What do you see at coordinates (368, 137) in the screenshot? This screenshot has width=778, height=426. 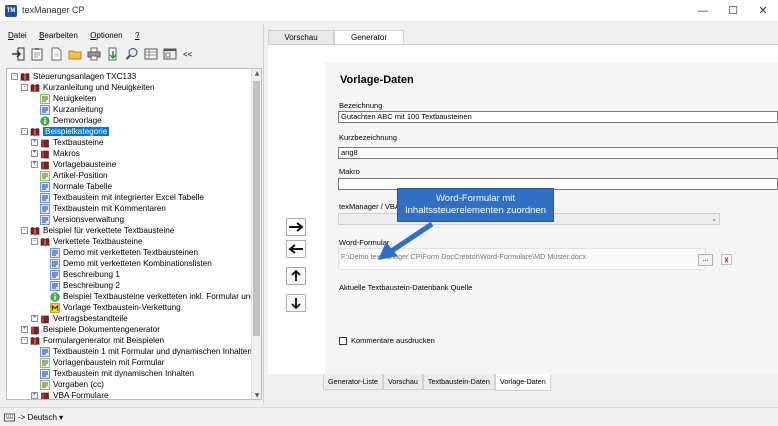 I see `kurzbezeichnung-label: Kurzbezeichnung` at bounding box center [368, 137].